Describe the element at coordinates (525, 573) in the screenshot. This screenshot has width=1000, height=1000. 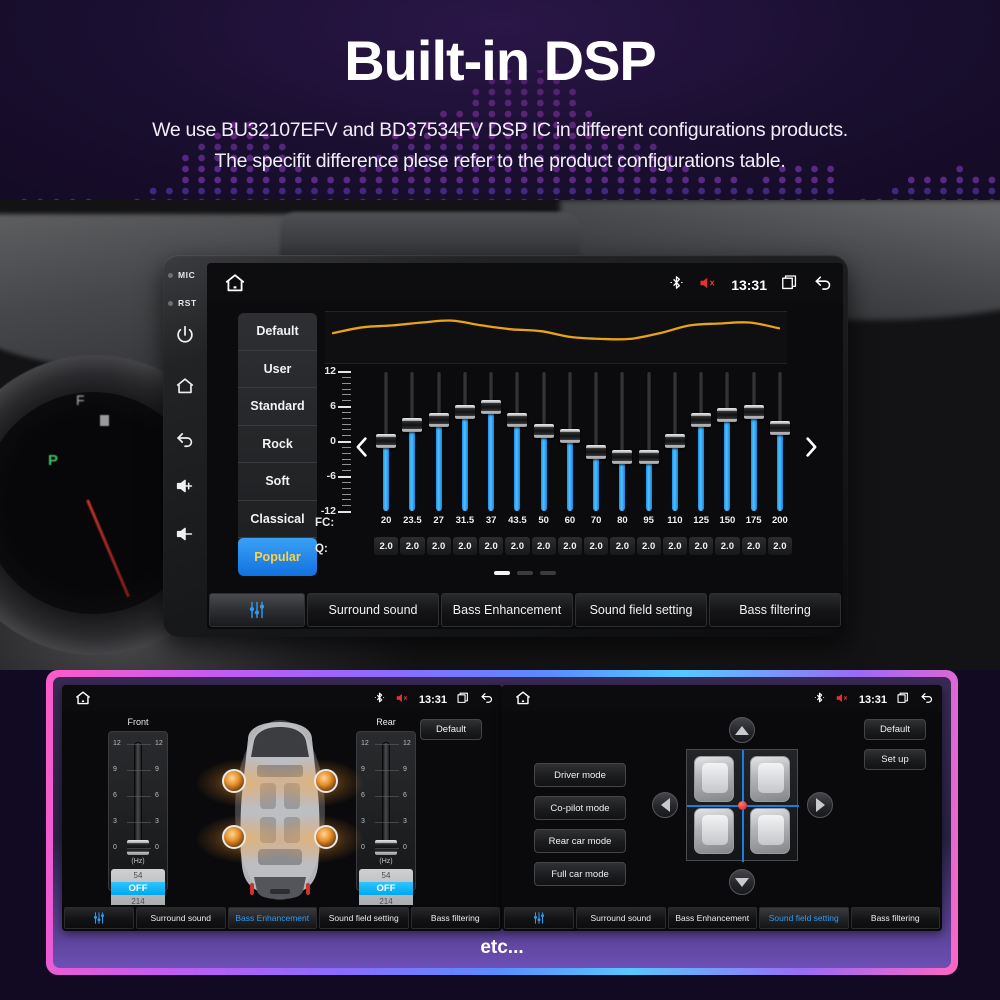
I see `page-indicator` at that location.